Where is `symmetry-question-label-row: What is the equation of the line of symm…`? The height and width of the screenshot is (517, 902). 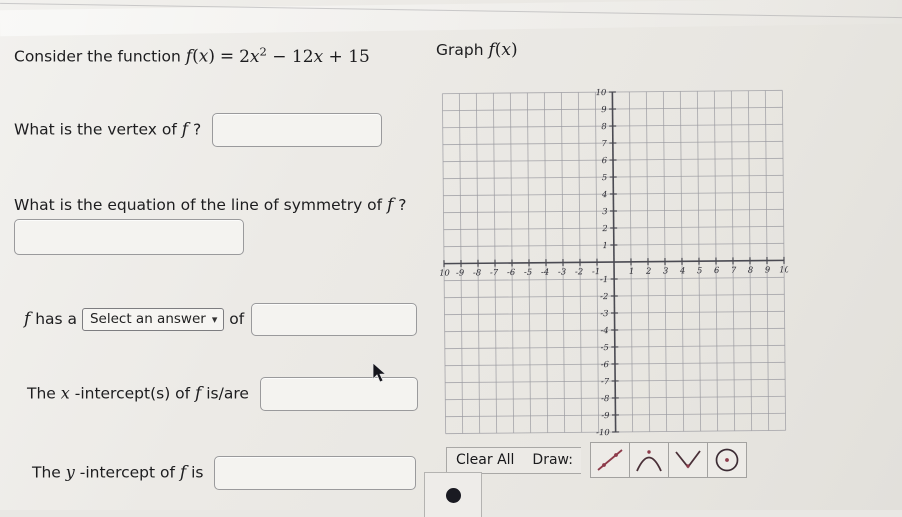
symmetry-question-label-row: What is the equation of the line of symm… is located at coordinates (210, 205).